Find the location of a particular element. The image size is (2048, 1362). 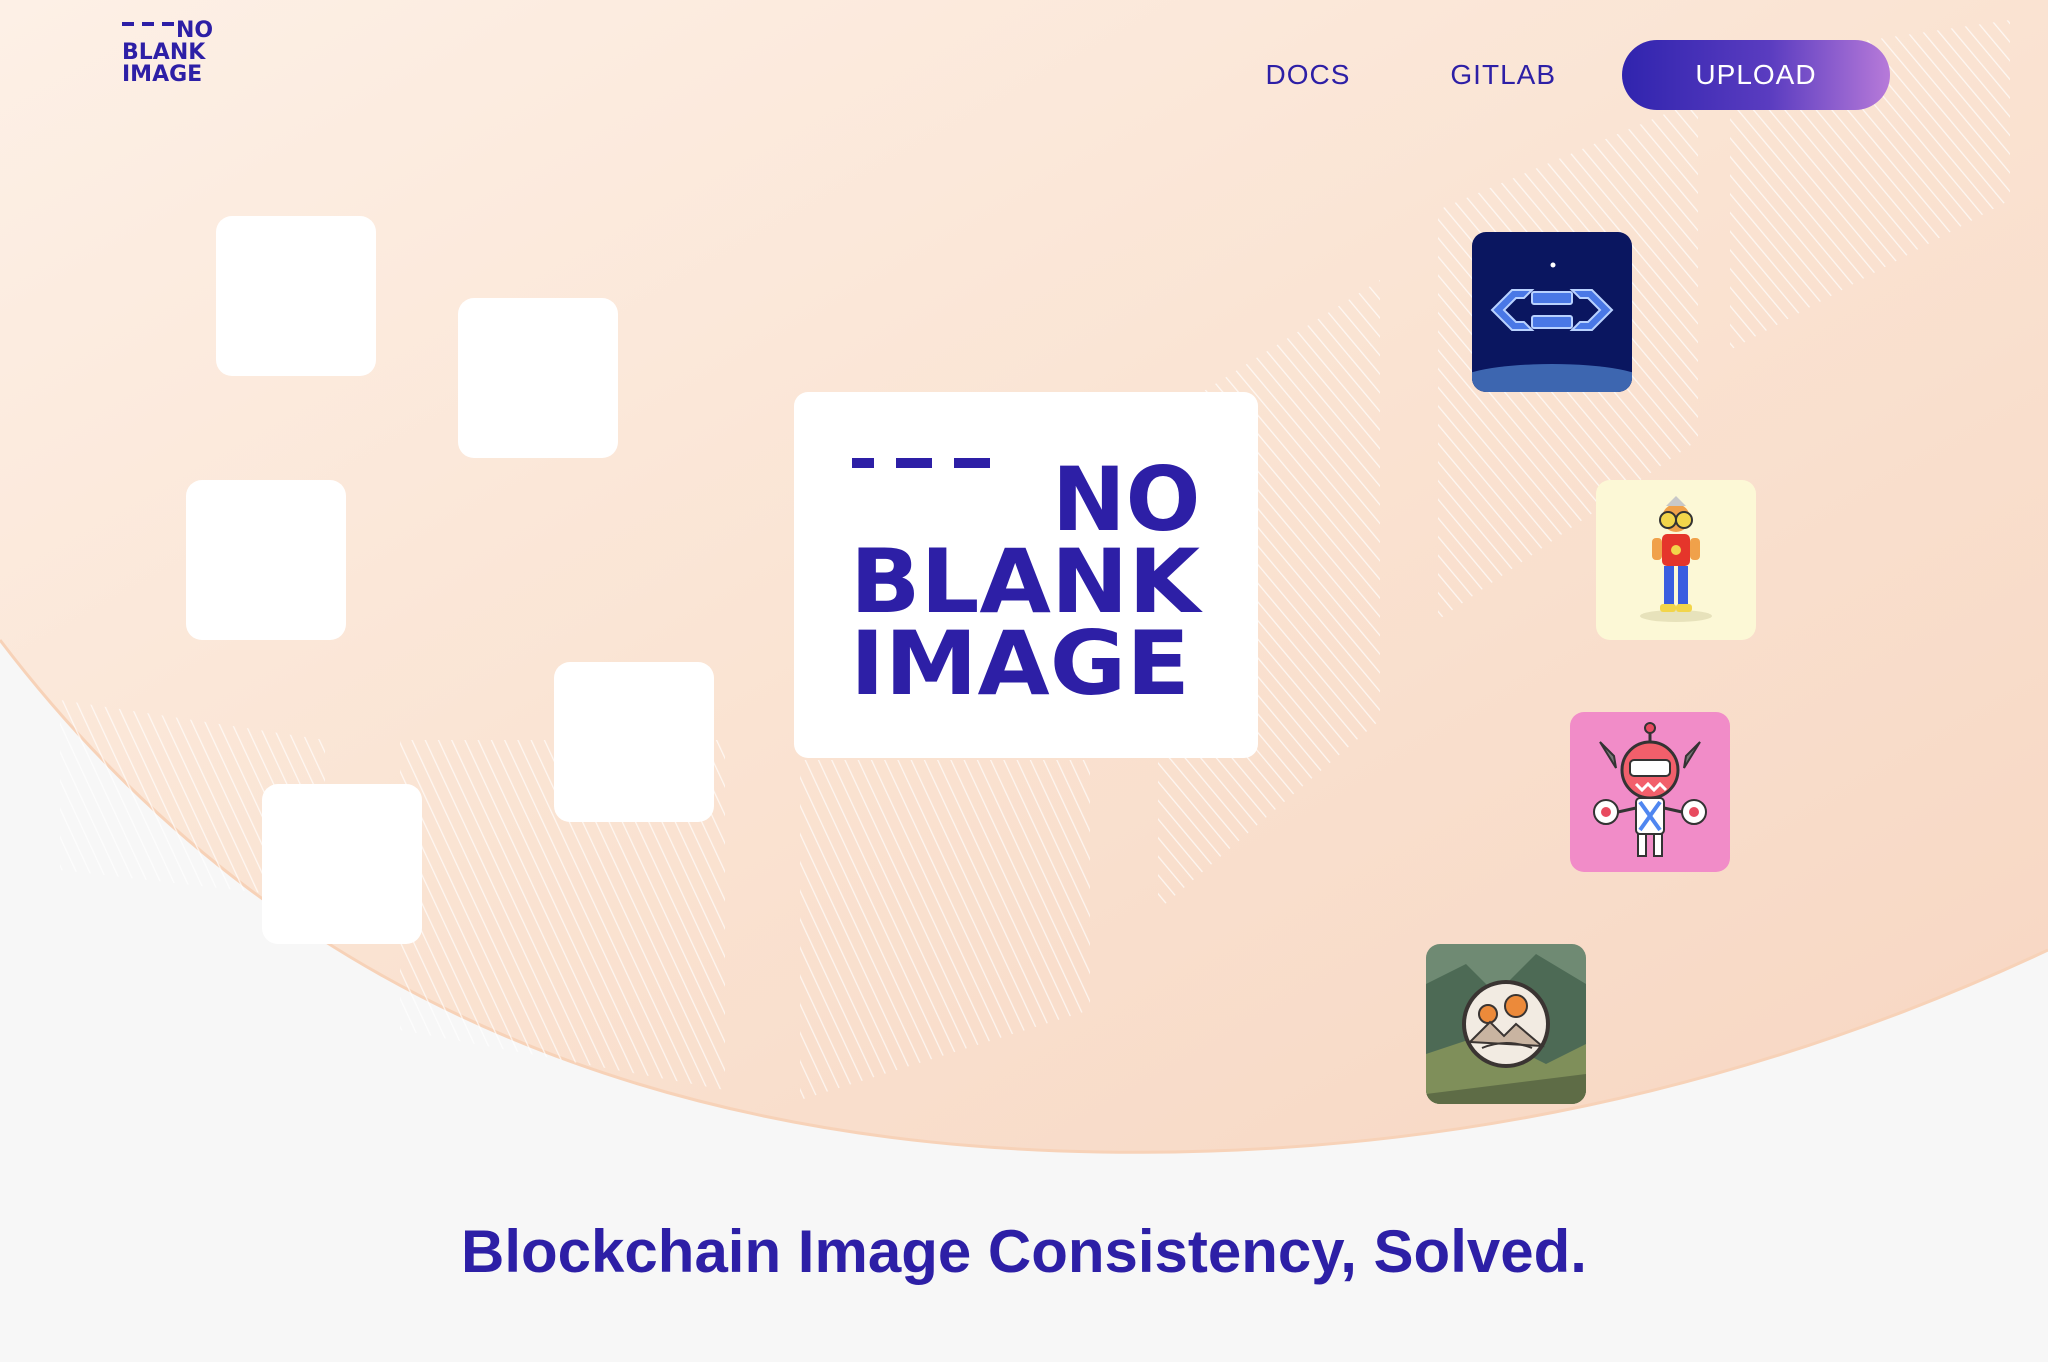

nft-tile-landscape is located at coordinates (1506, 1024).